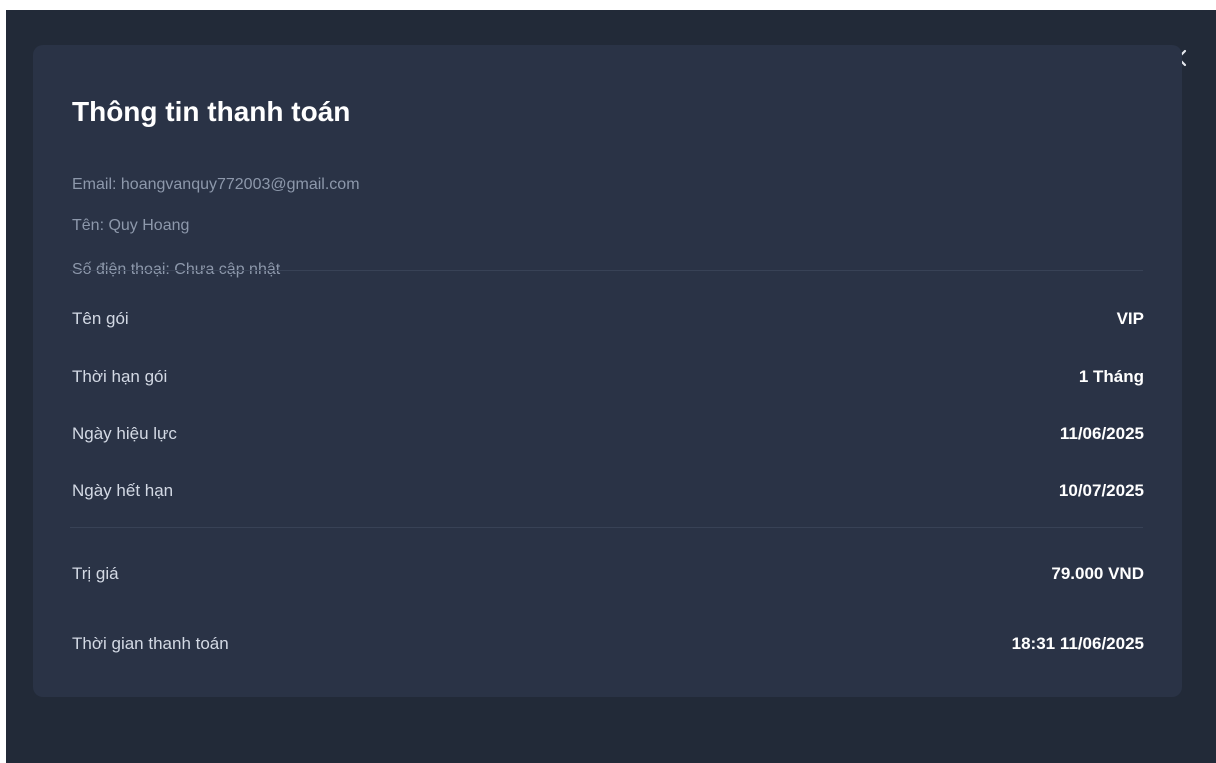  Describe the element at coordinates (1077, 643) in the screenshot. I see `payment-time-value: 18:31 11/06/2025` at that location.